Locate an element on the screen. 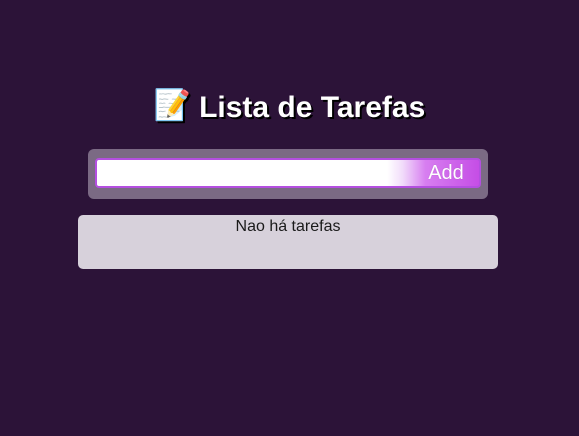 This screenshot has height=436, width=579. add-button: Add is located at coordinates (446, 173).